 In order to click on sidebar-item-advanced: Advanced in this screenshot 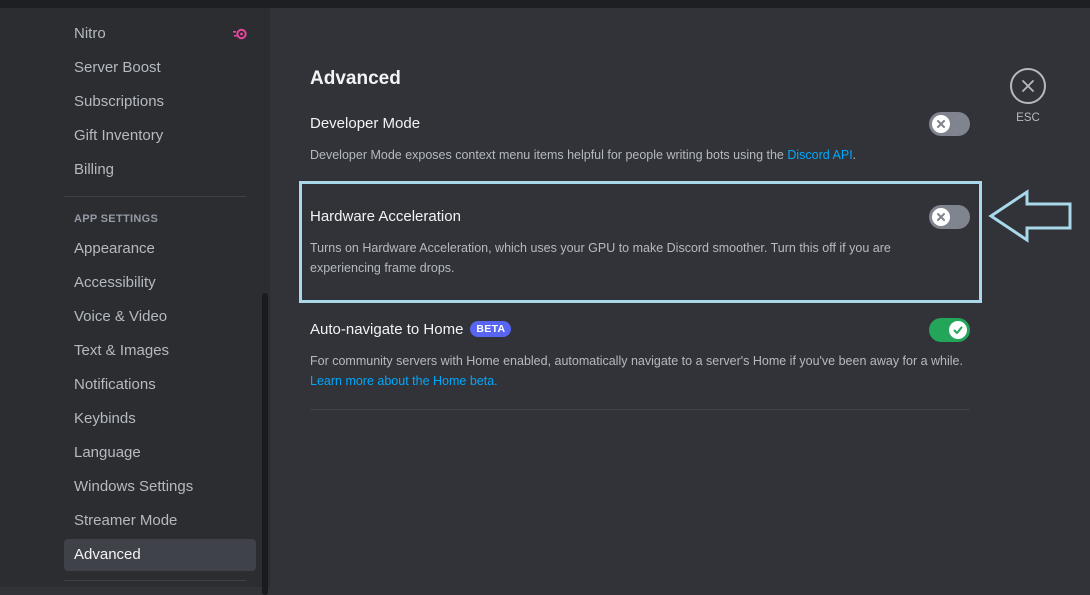, I will do `click(160, 555)`.